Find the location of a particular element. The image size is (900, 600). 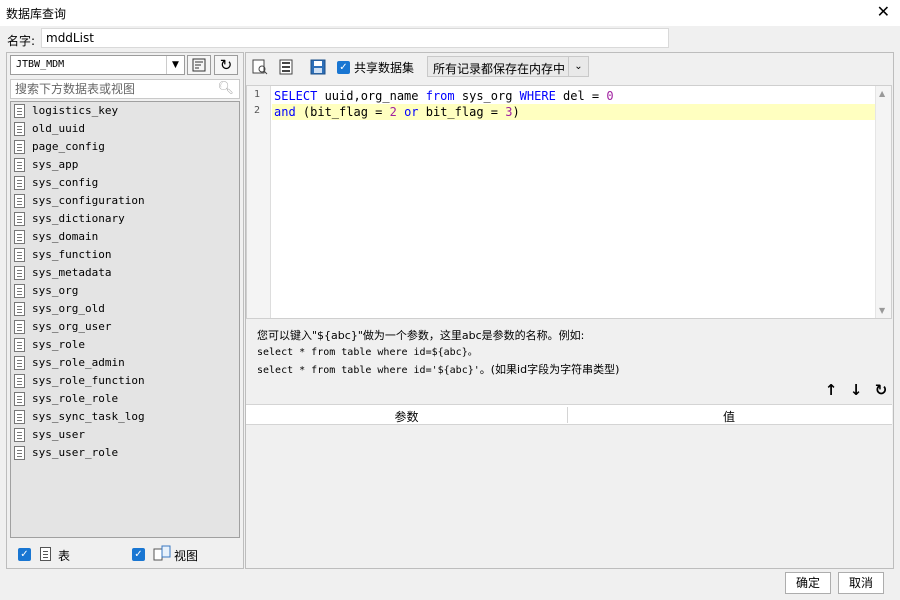

table-item: sys_org_old is located at coordinates (125, 309).